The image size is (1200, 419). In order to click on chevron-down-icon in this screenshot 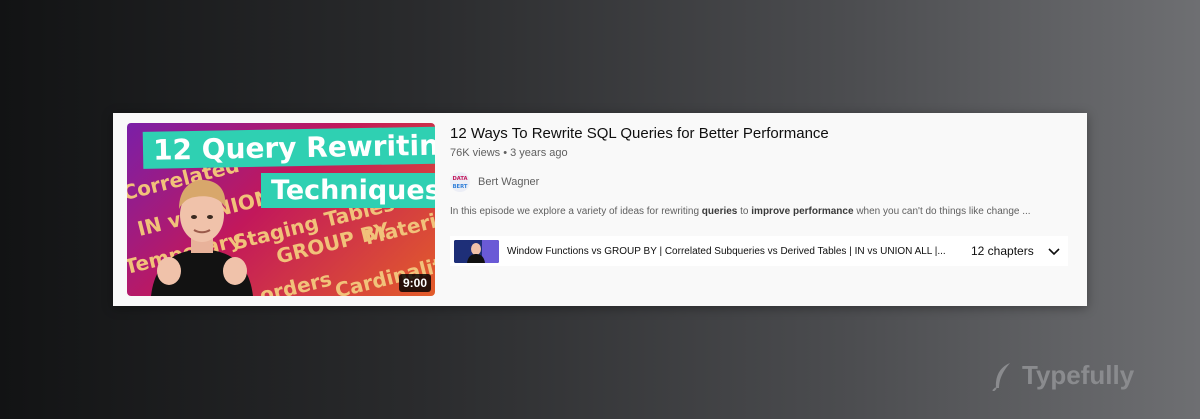, I will do `click(1054, 251)`.